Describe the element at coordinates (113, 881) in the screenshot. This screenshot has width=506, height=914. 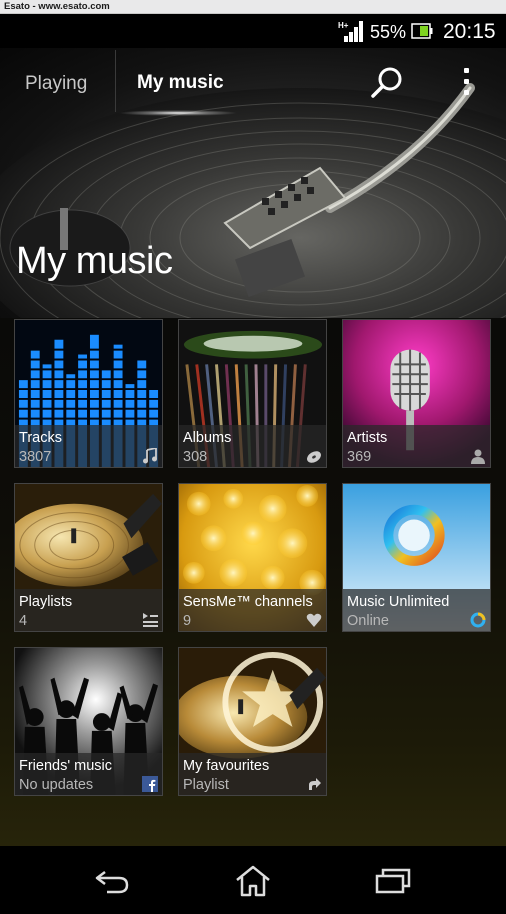
I see `back-icon` at that location.